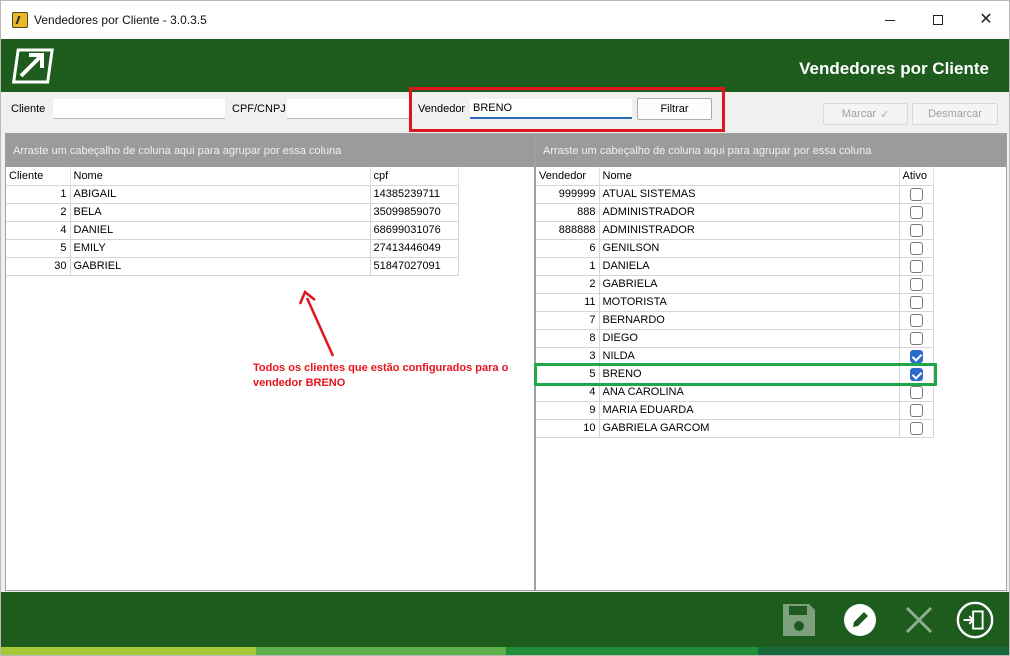 The height and width of the screenshot is (656, 1010). I want to click on vendedores-header-row: Vendedor Nome Ativo, so click(735, 176).